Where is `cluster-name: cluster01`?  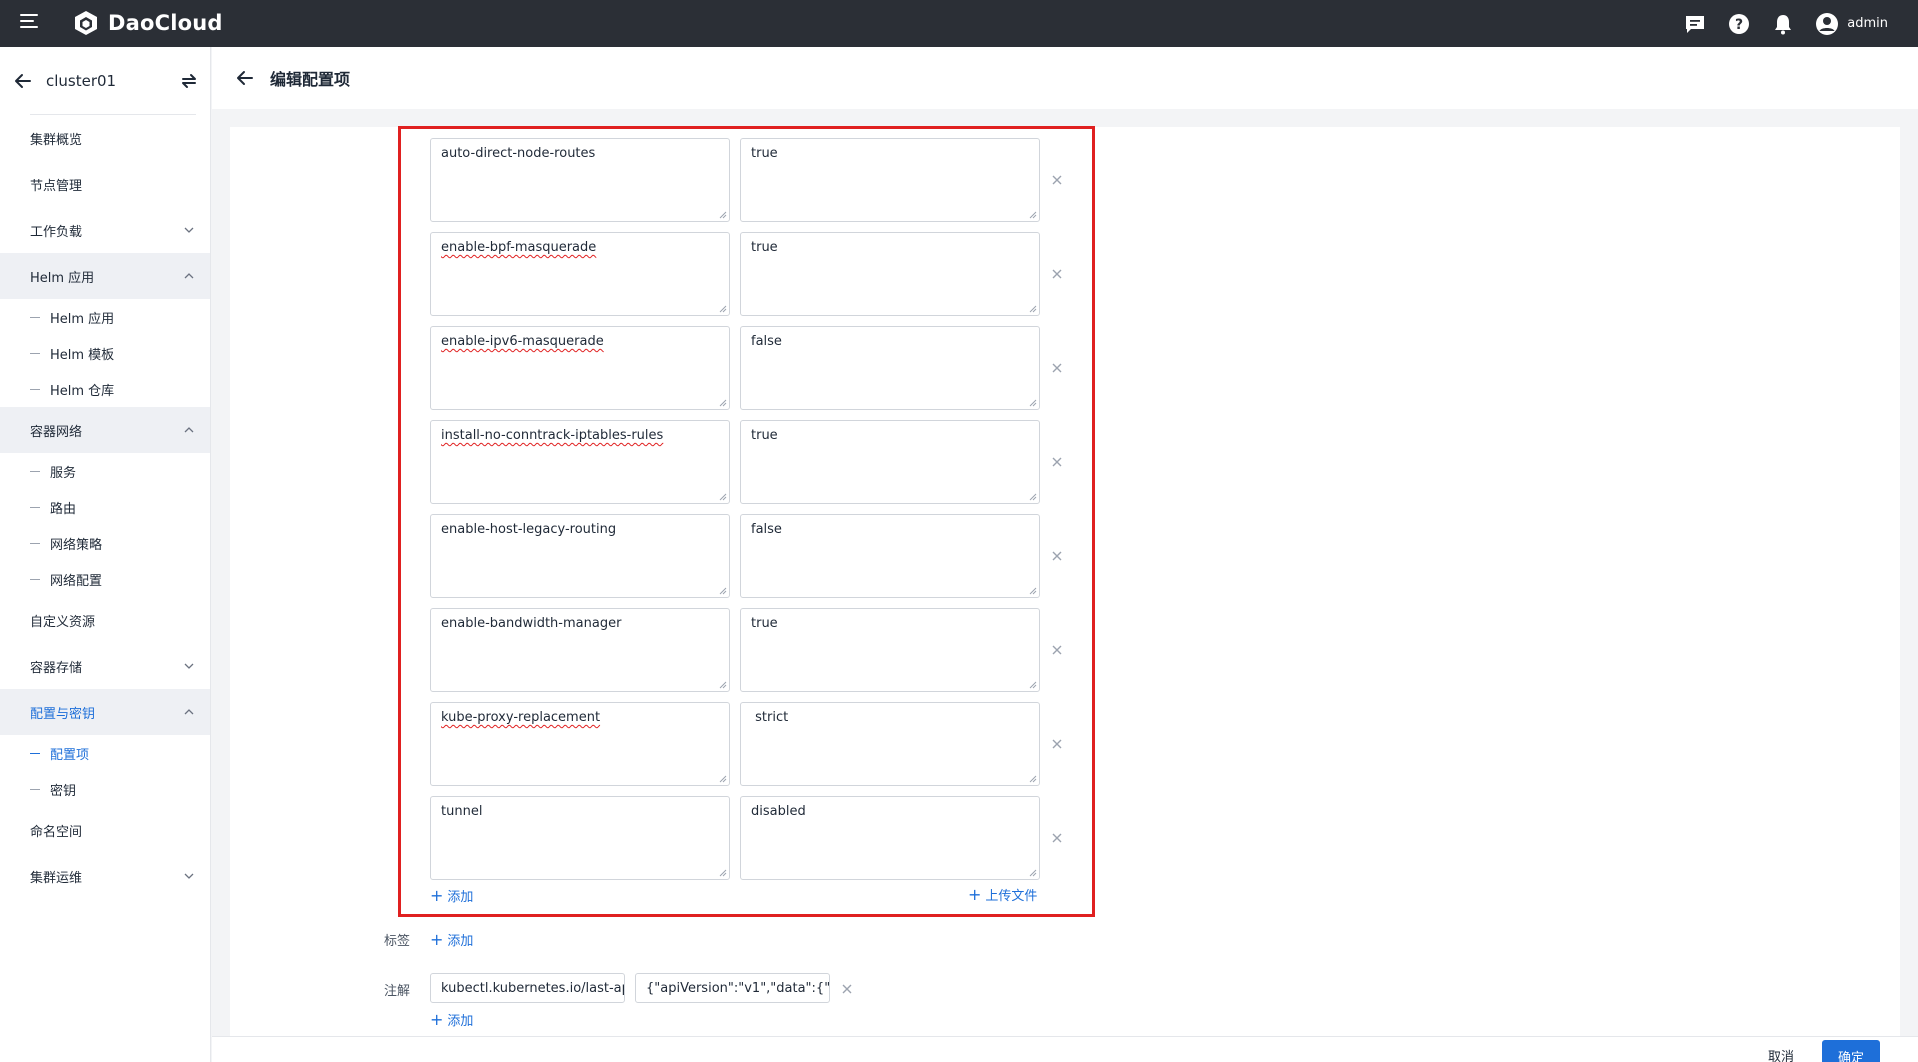 cluster-name: cluster01 is located at coordinates (81, 81).